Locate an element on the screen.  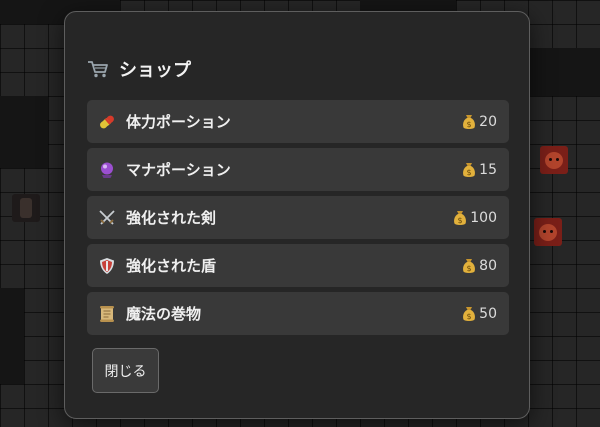
pill-icon is located at coordinates (107, 122).